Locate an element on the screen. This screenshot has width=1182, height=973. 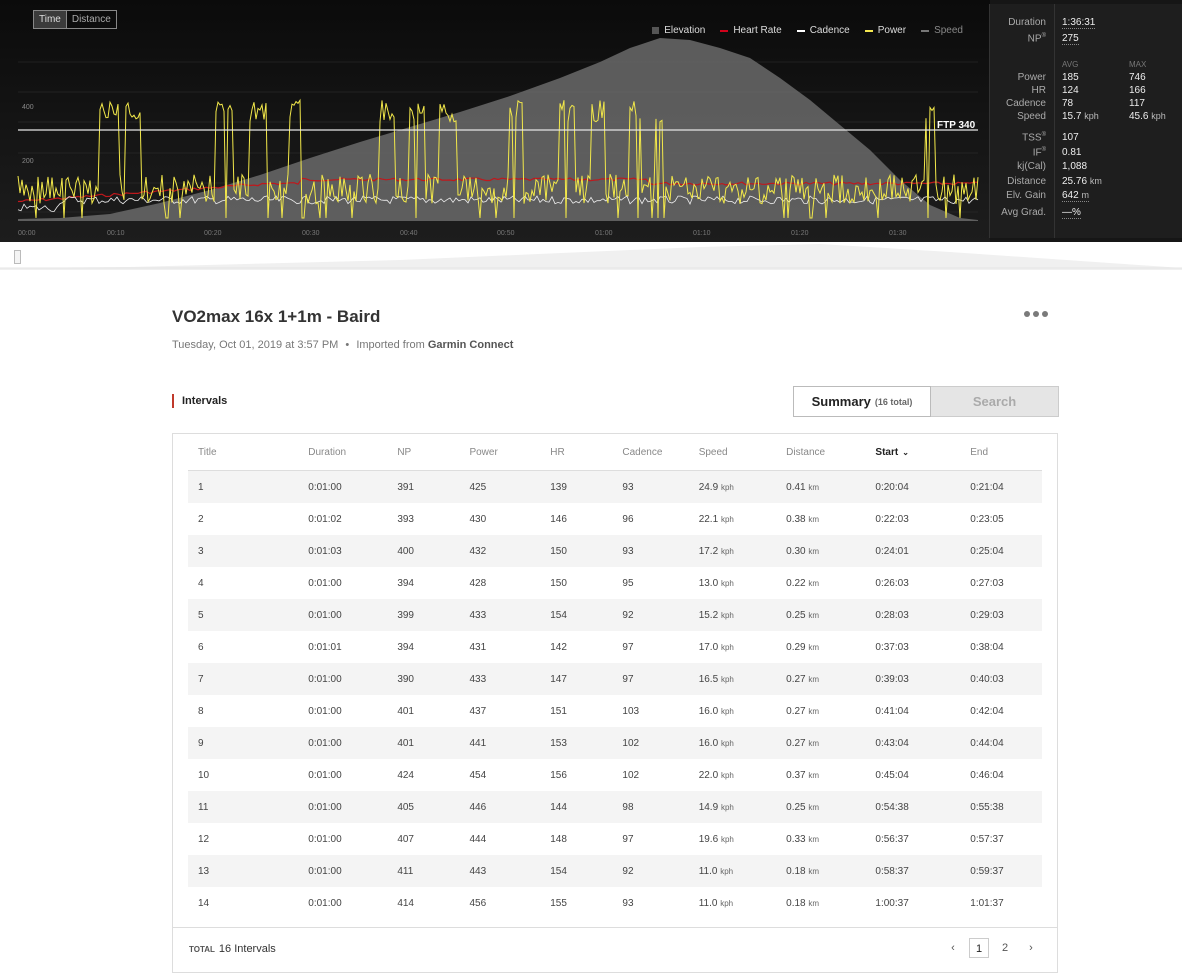
legend-elevation: Elevation is located at coordinates (678, 30).